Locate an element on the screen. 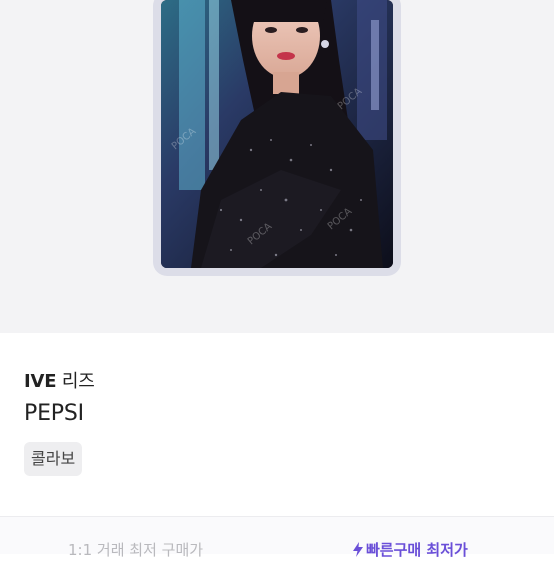 This screenshot has height=561, width=554. direct-trade-price-tab: 1:1 거래 최저 구매가 is located at coordinates (135, 549).